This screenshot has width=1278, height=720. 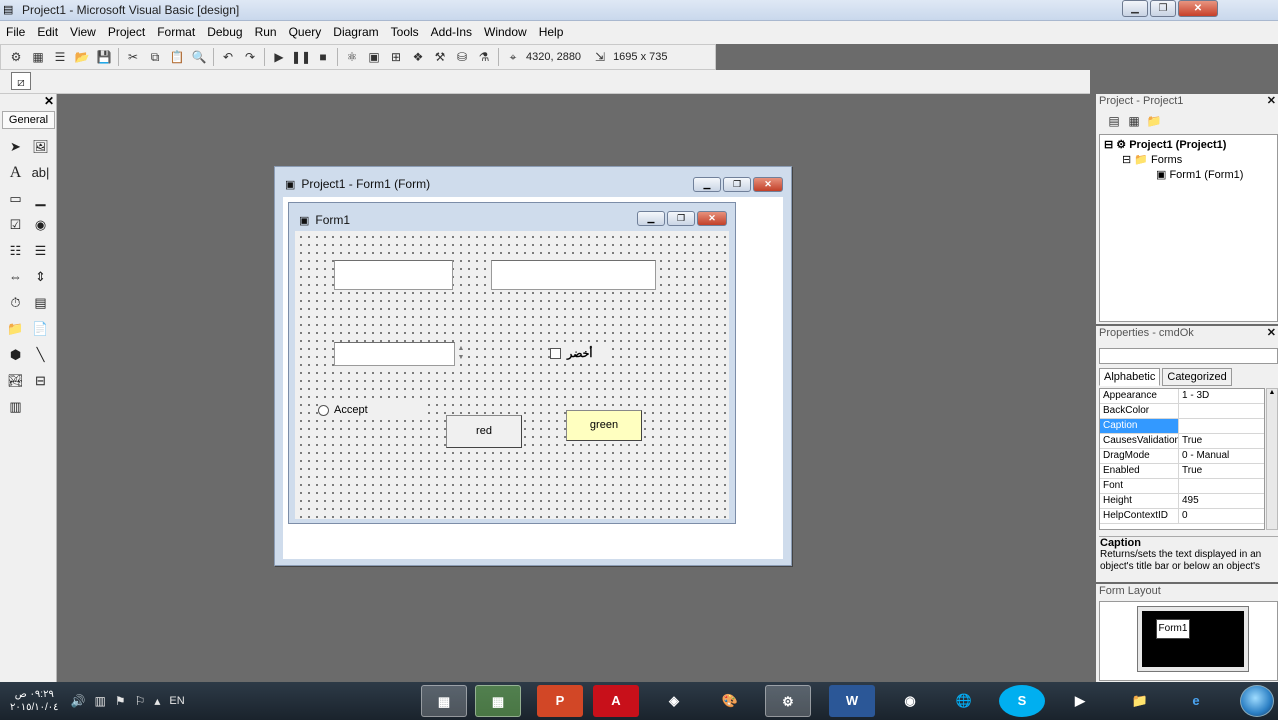 What do you see at coordinates (301, 57) in the screenshot?
I see `break-icon: ❚❚` at bounding box center [301, 57].